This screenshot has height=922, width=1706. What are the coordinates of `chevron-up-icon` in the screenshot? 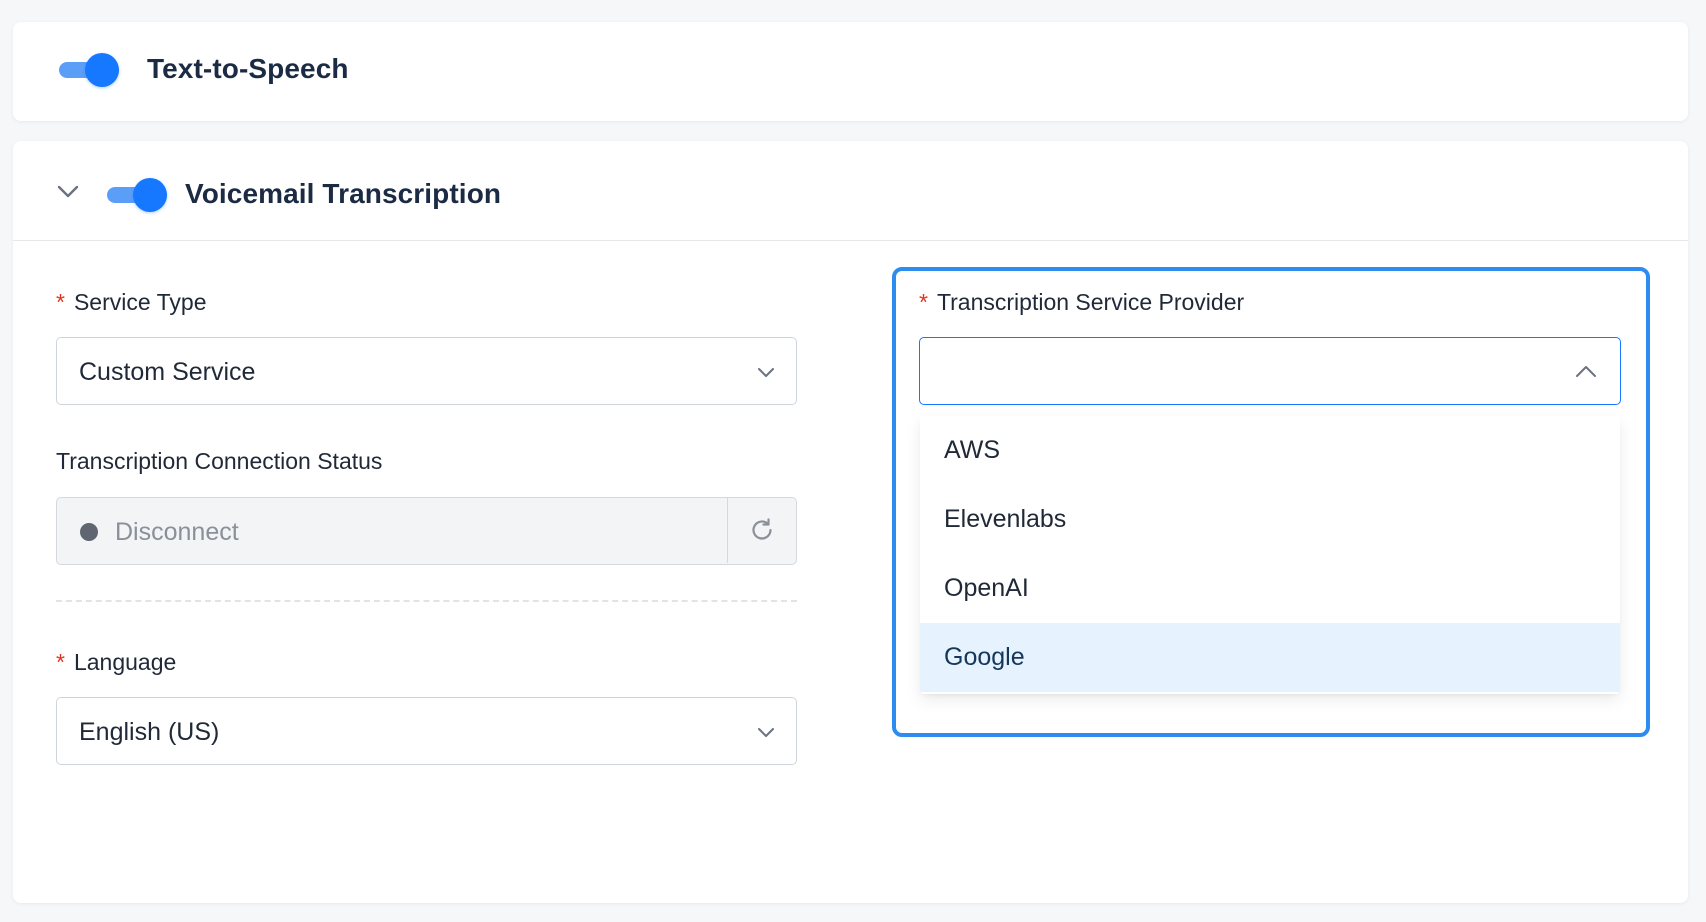 It's located at (1586, 371).